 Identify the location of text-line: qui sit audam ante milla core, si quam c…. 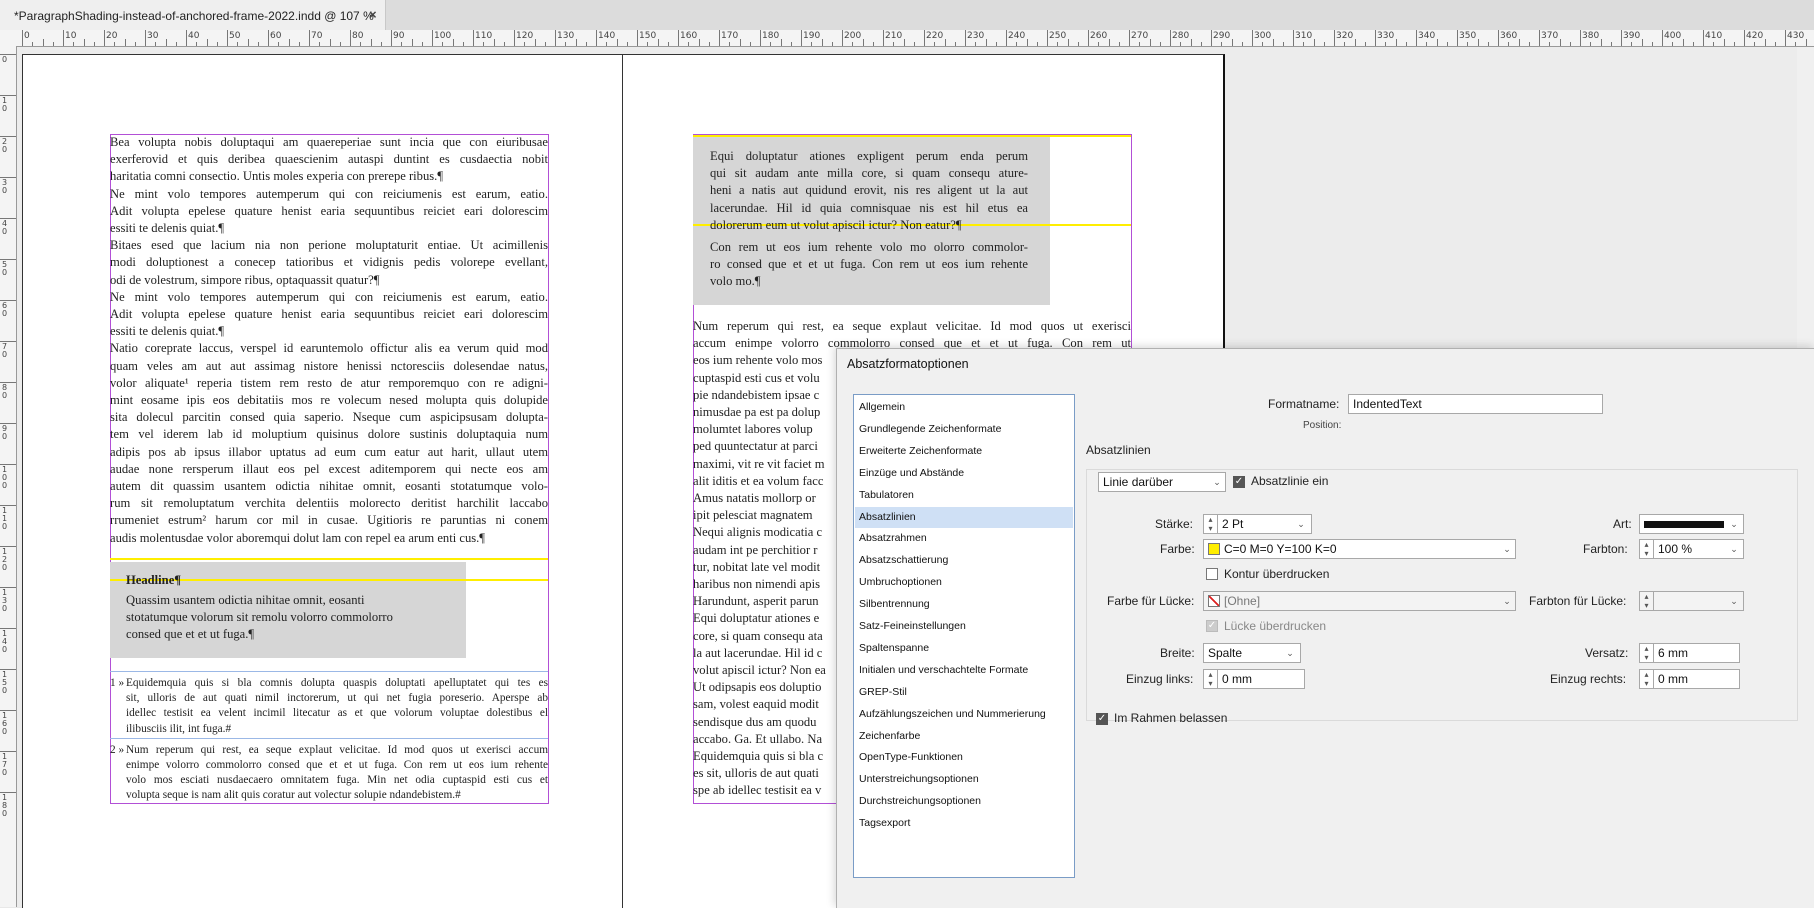
(869, 173).